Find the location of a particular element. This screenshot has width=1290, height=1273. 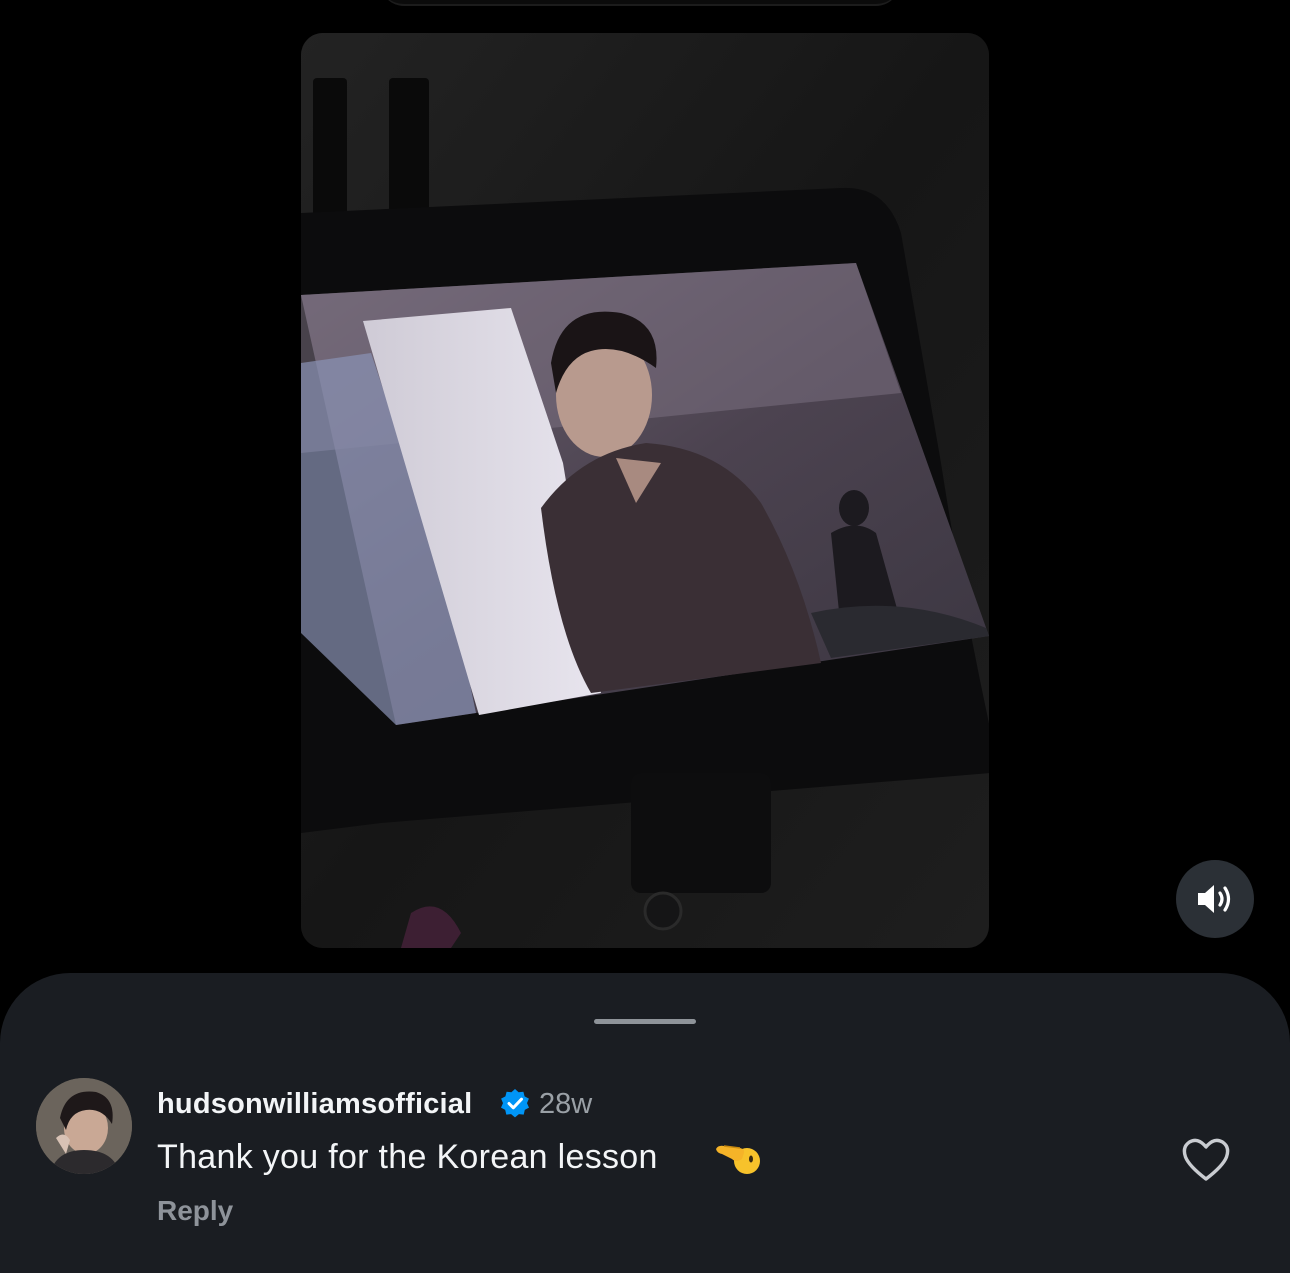

profile-photo is located at coordinates (84, 1126).